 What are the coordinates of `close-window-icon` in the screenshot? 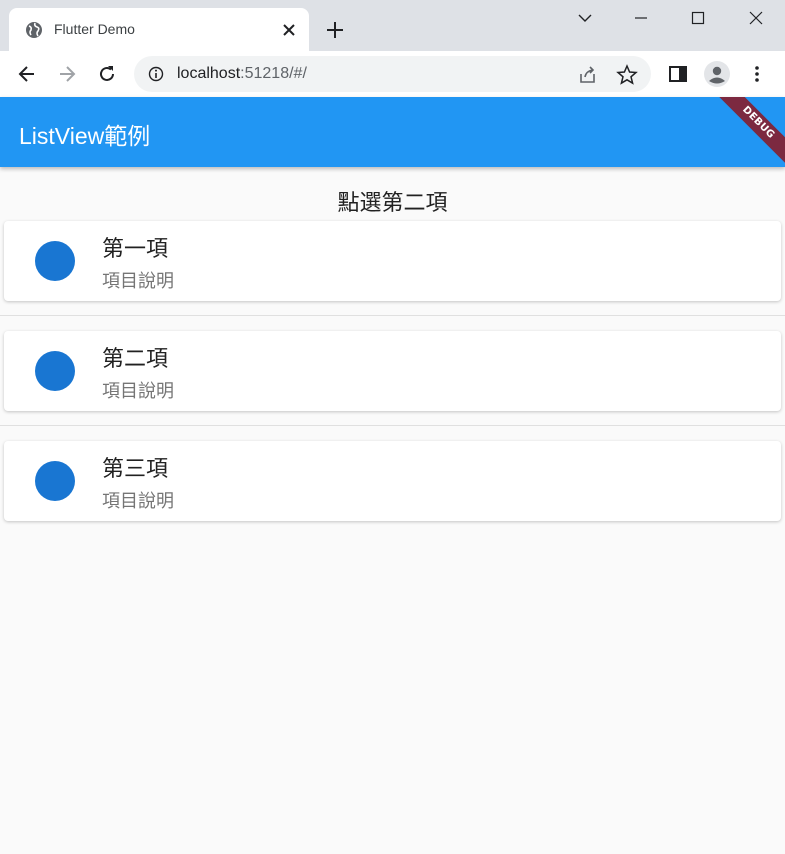 It's located at (756, 18).